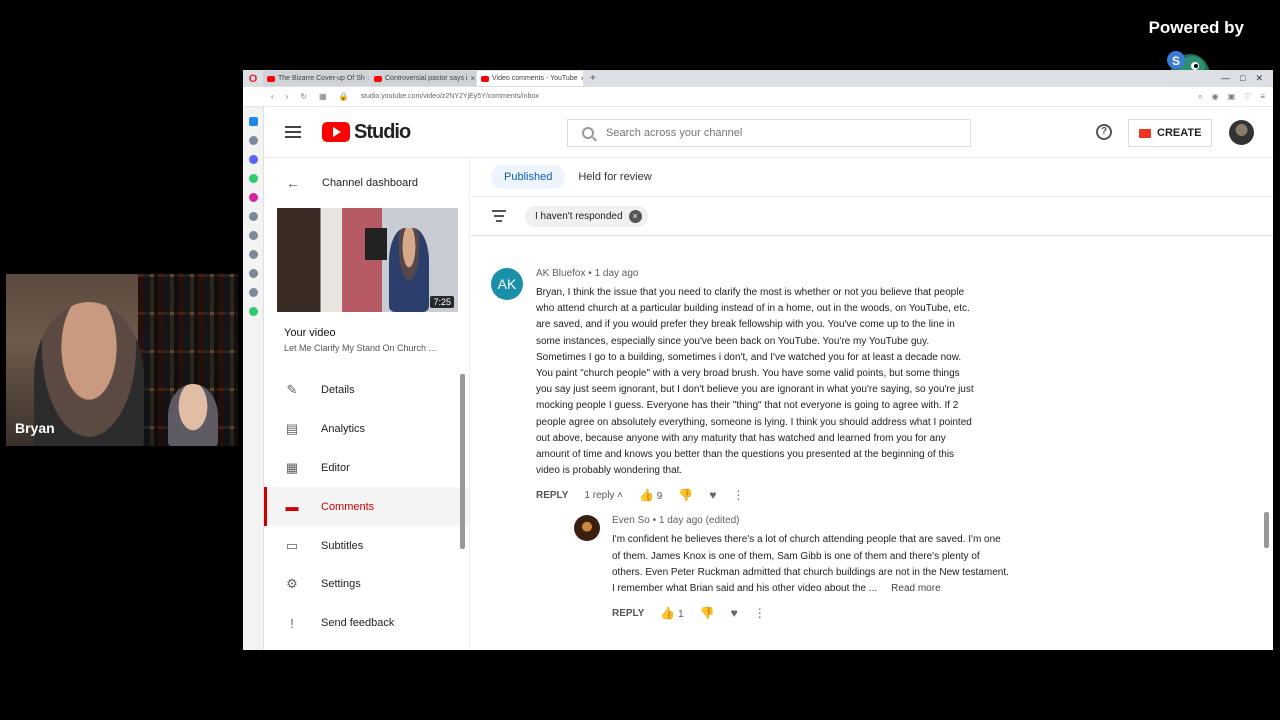  I want to click on nav-item-editor: ▦ Editor, so click(366, 468).